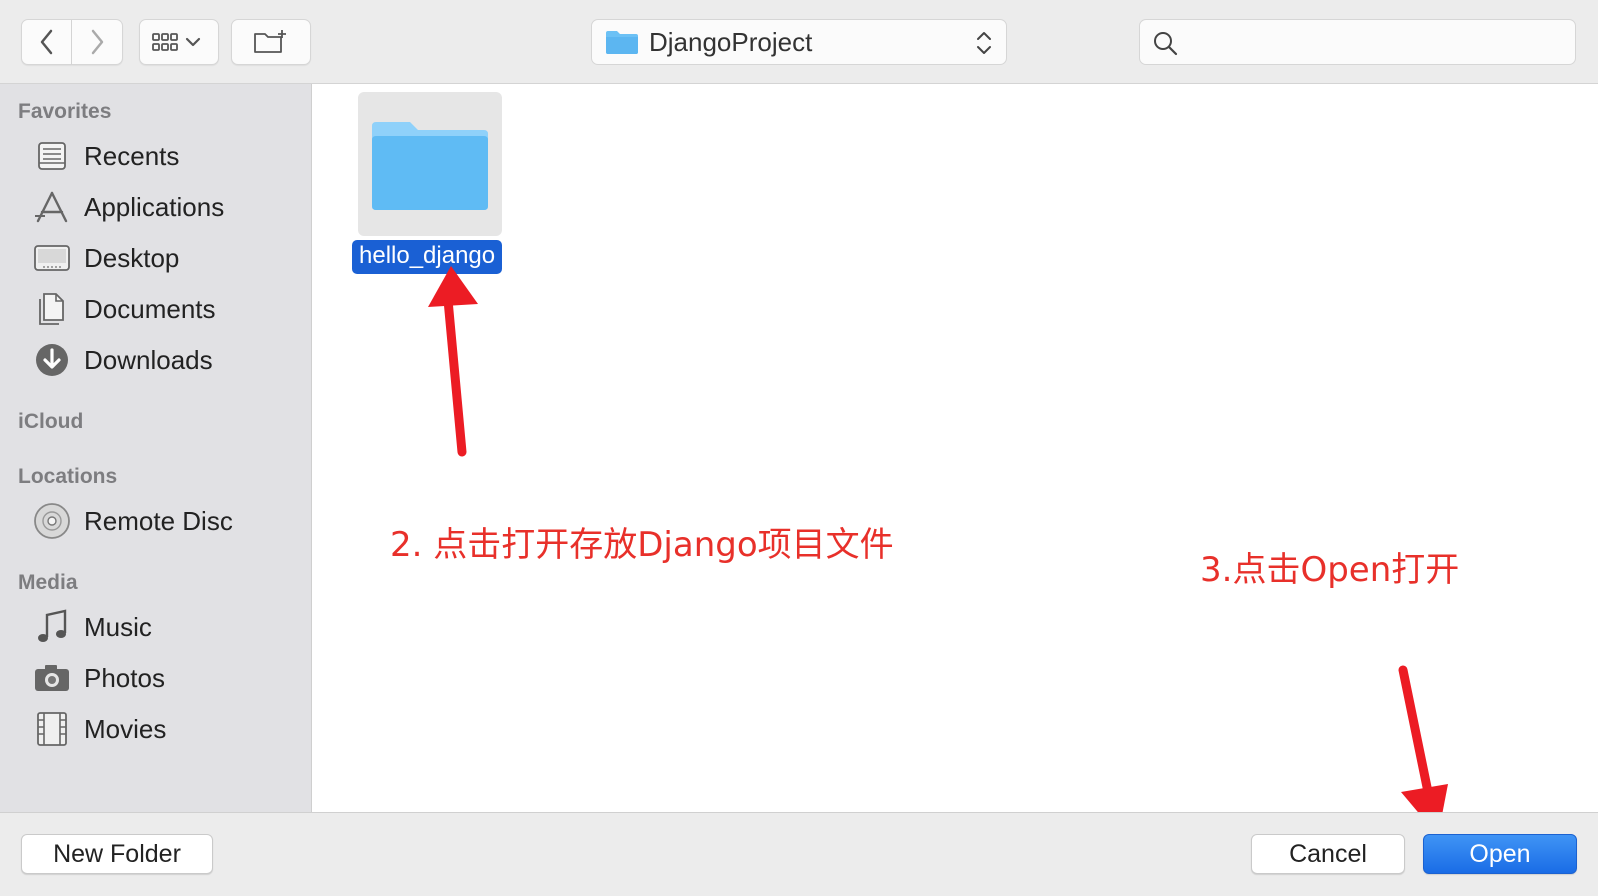 The image size is (1598, 896). I want to click on folder-plus-icon, so click(270, 41).